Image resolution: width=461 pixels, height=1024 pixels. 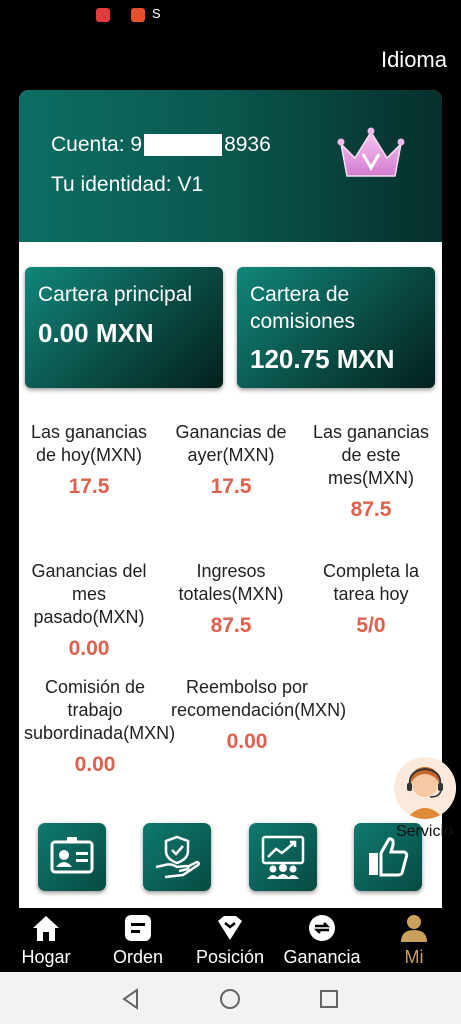 I want to click on account-number: Cuenta: 9 8936, so click(x=161, y=145).